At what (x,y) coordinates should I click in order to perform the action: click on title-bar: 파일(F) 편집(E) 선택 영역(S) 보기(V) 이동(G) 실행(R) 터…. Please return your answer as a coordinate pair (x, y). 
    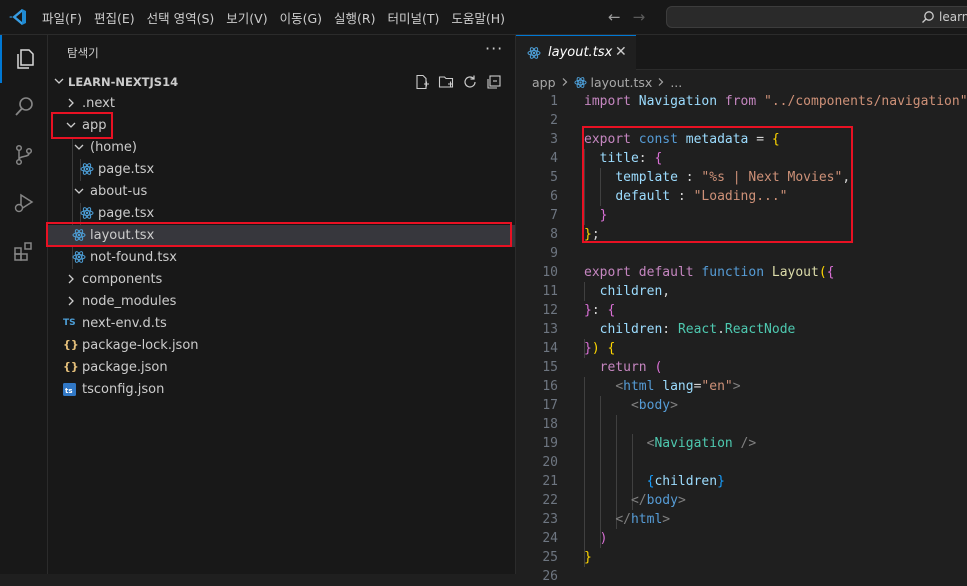
    Looking at the image, I should click on (483, 17).